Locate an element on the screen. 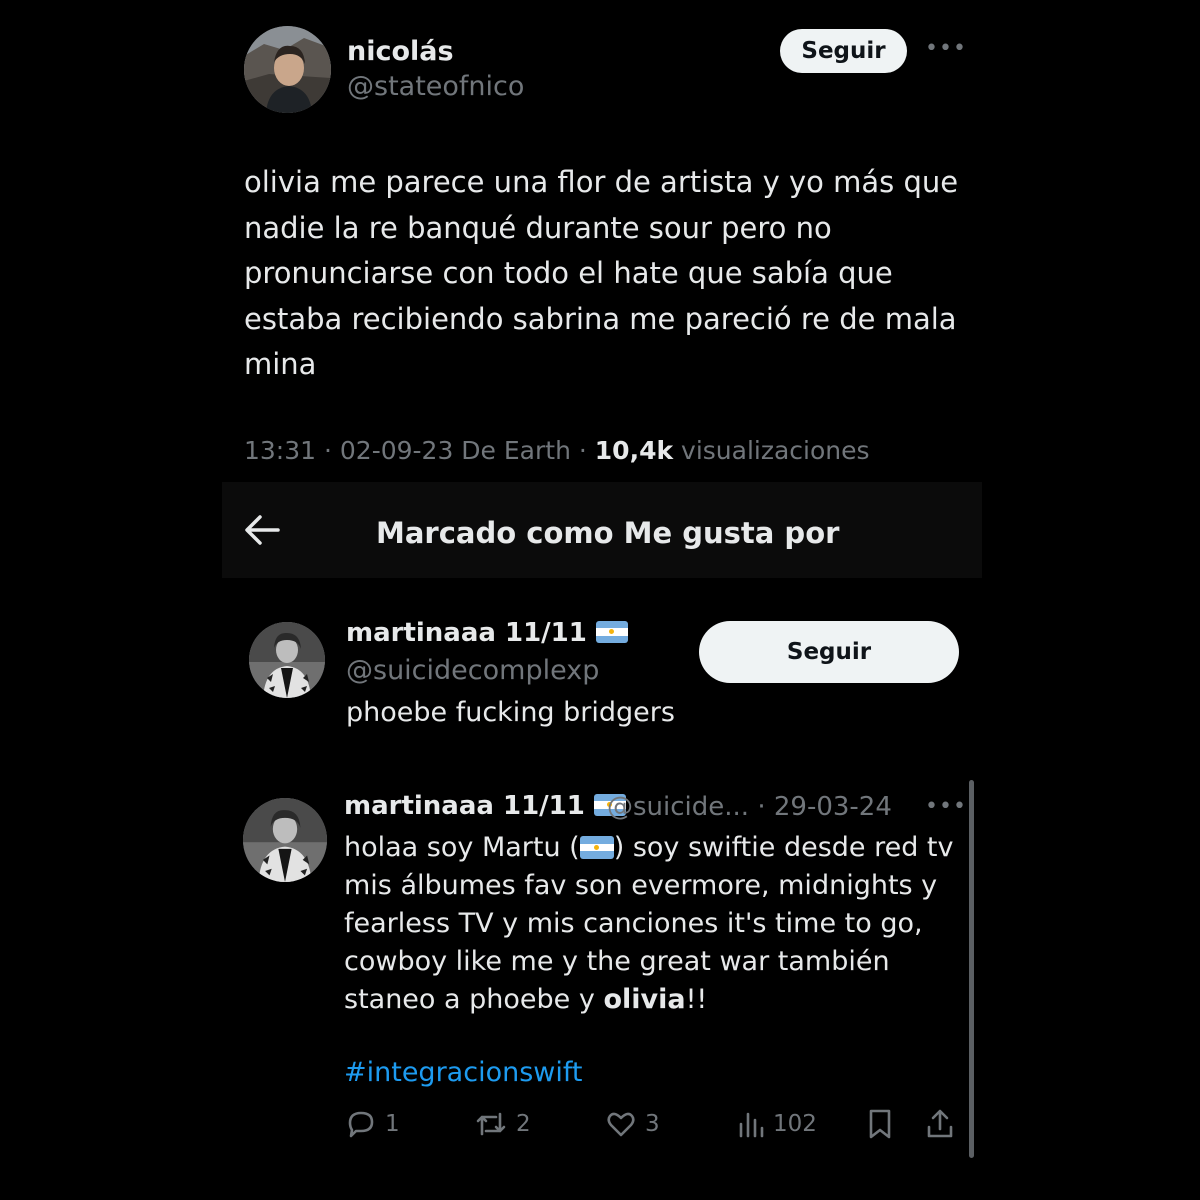 The height and width of the screenshot is (1200, 1200). user-bio: phoebe fucking bridgers is located at coordinates (510, 712).